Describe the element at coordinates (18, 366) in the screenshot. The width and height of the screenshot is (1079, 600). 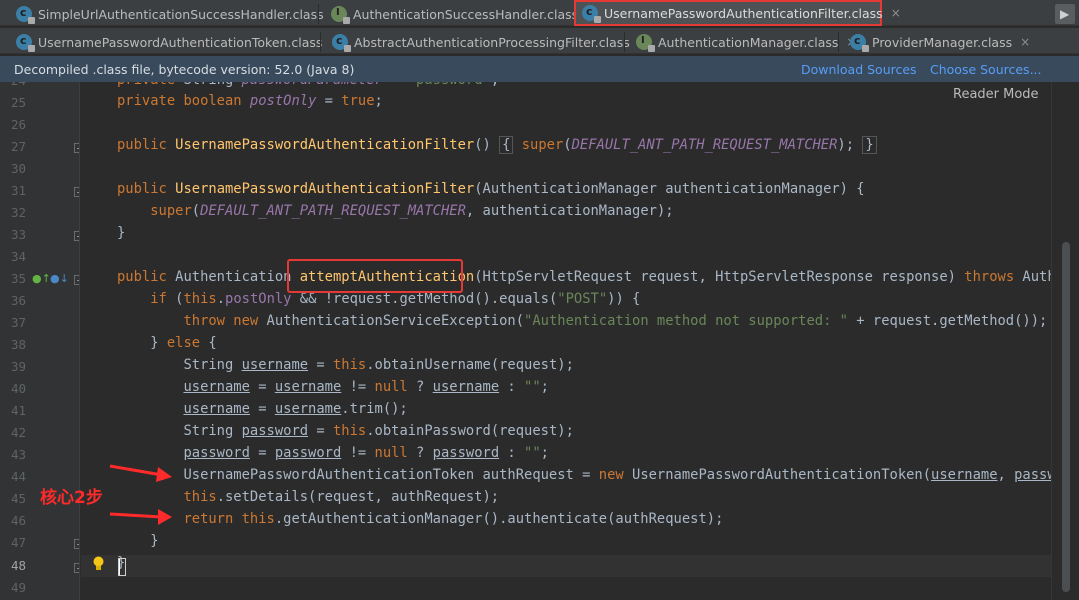
I see `line-number: 39` at that location.